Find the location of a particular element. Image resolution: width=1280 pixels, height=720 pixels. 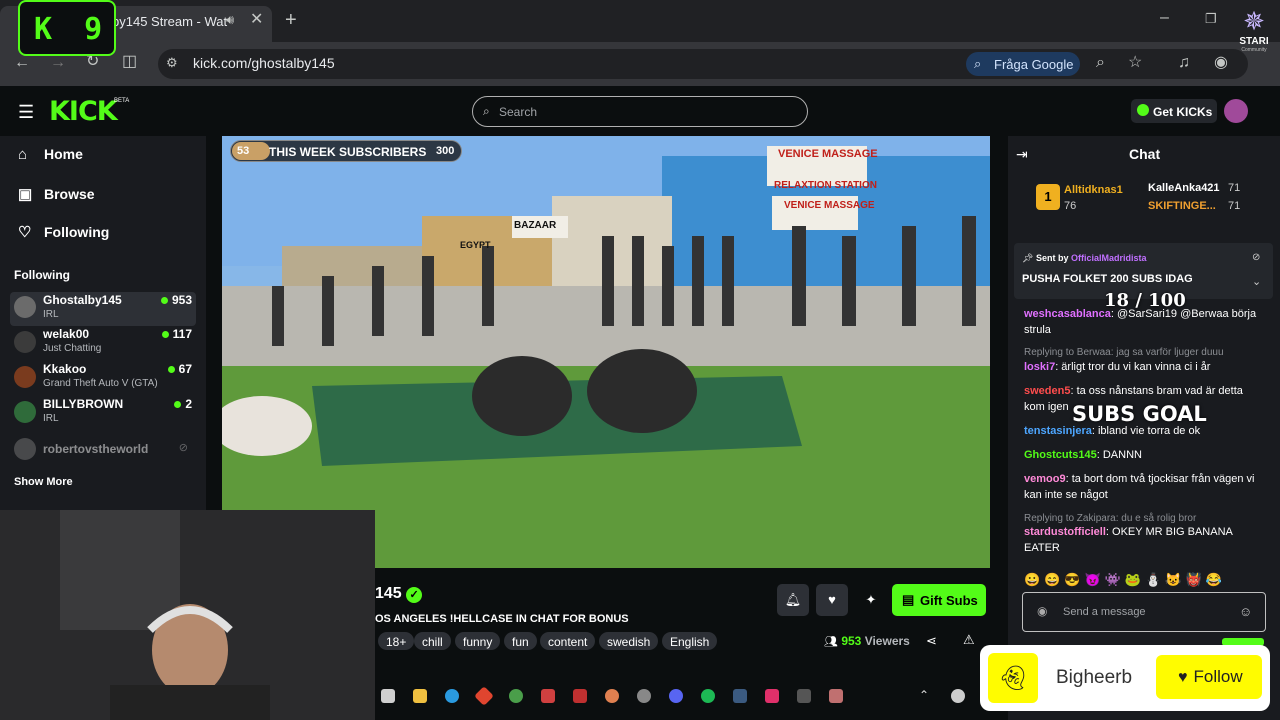

forward-icon: → is located at coordinates (58, 63).